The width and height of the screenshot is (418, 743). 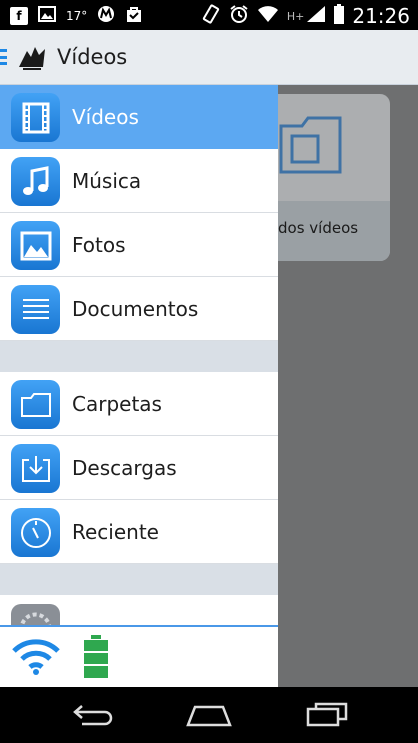 What do you see at coordinates (327, 716) in the screenshot?
I see `recent-apps-icon` at bounding box center [327, 716].